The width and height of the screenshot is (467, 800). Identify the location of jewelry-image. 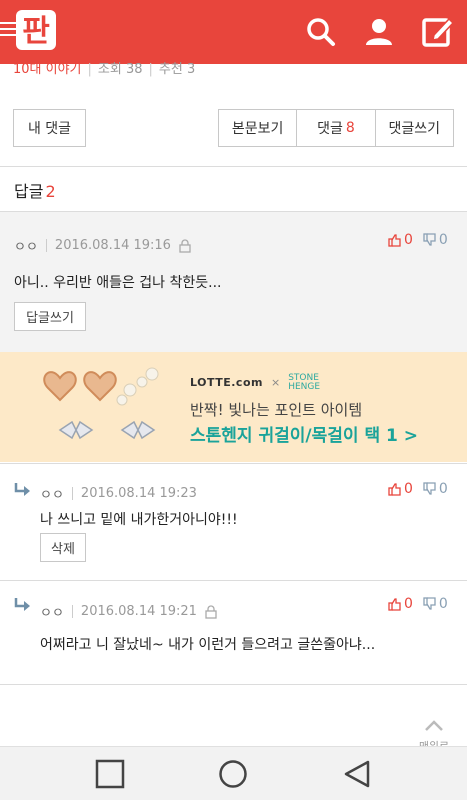
(101, 403).